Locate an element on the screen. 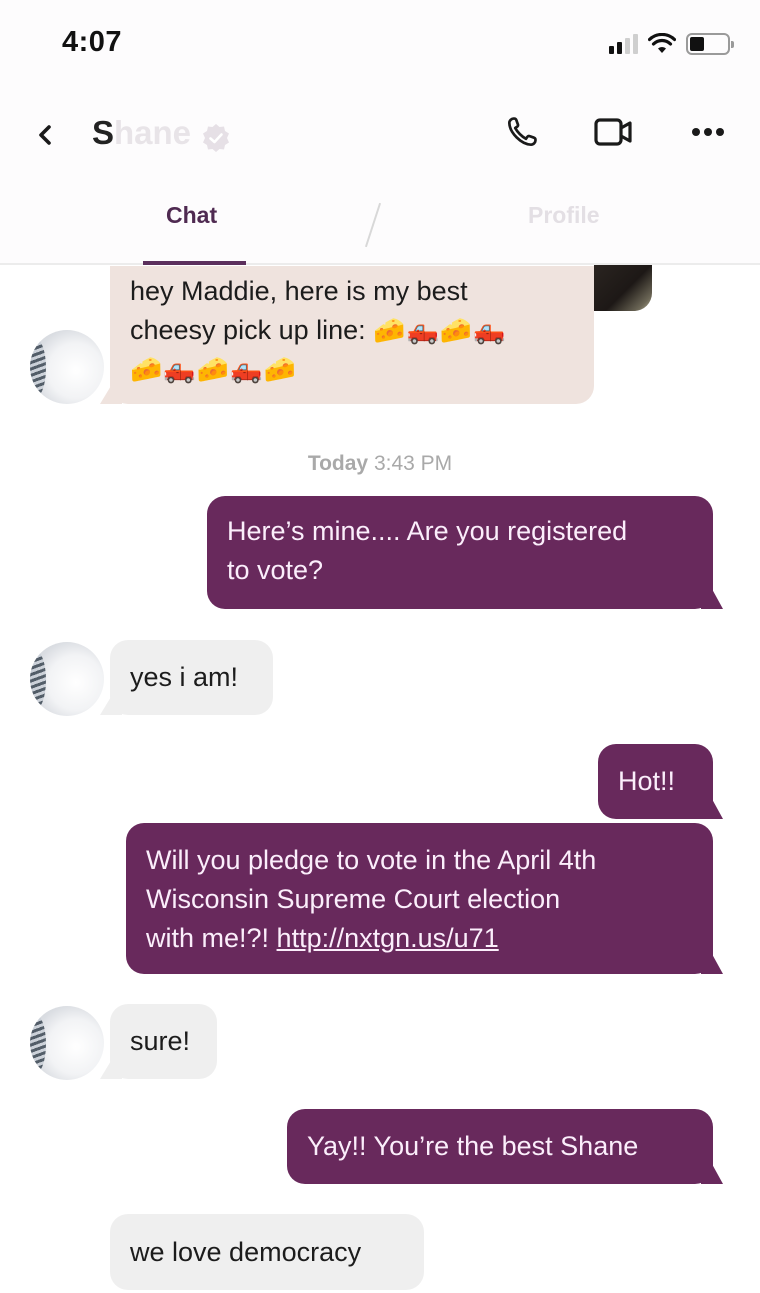 The image size is (760, 1293). message-line: Will you pledge to vote in the April 4th is located at coordinates (371, 860).